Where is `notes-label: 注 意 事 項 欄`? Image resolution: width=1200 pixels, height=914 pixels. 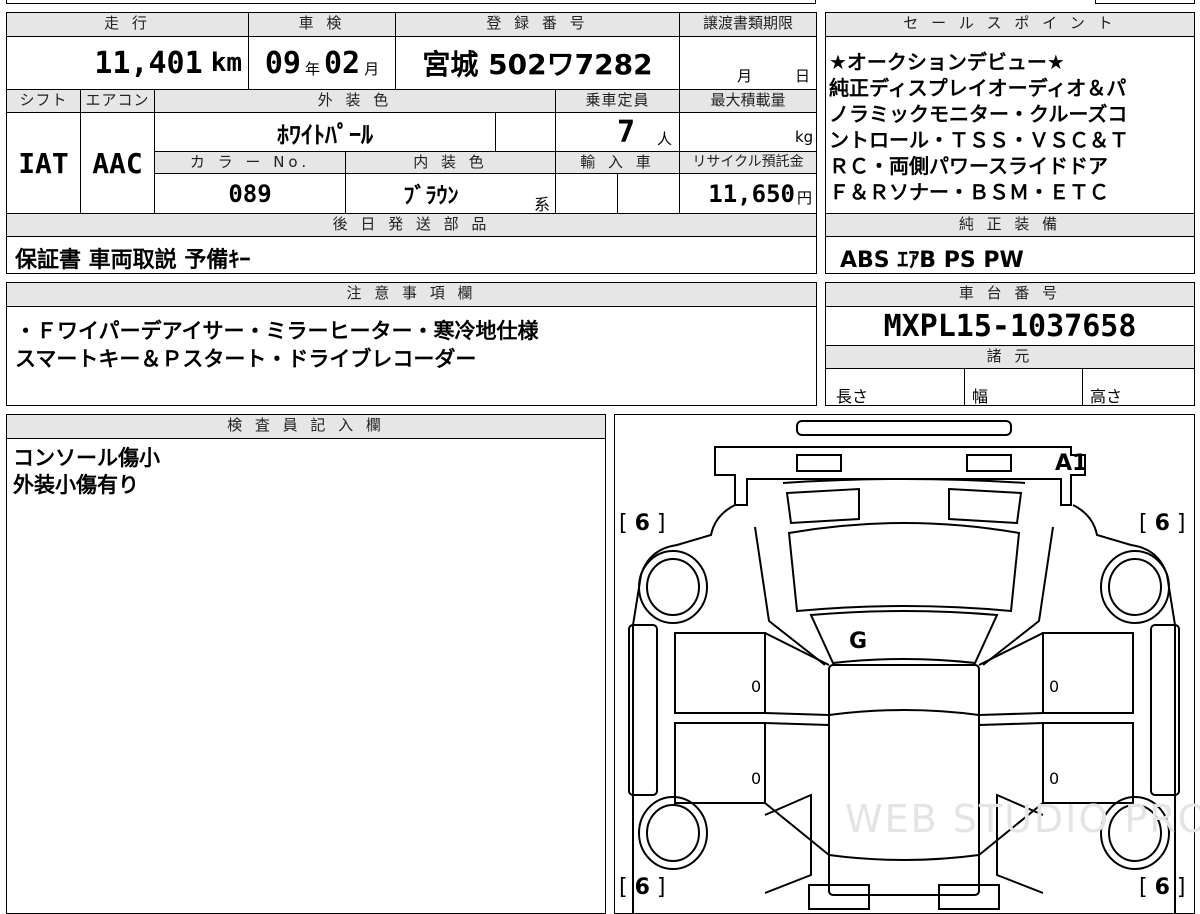
notes-label: 注 意 事 項 欄 is located at coordinates (411, 294).